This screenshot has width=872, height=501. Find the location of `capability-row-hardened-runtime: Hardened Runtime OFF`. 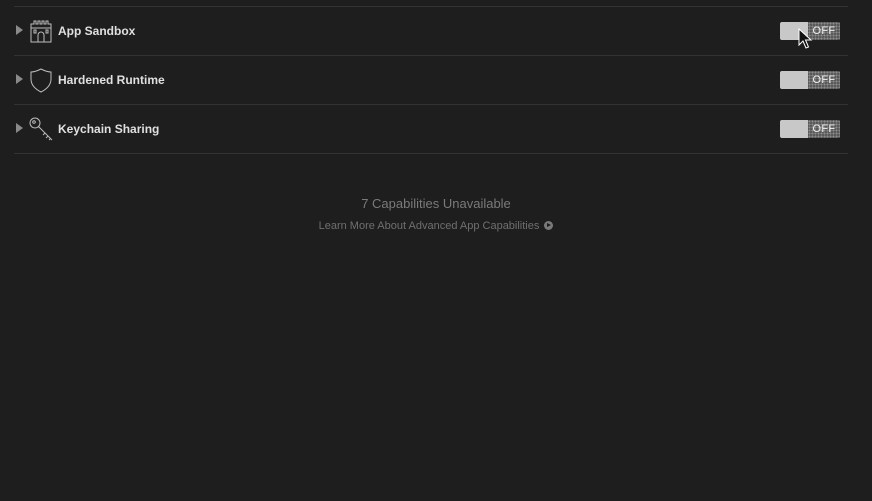

capability-row-hardened-runtime: Hardened Runtime OFF is located at coordinates (431, 80).